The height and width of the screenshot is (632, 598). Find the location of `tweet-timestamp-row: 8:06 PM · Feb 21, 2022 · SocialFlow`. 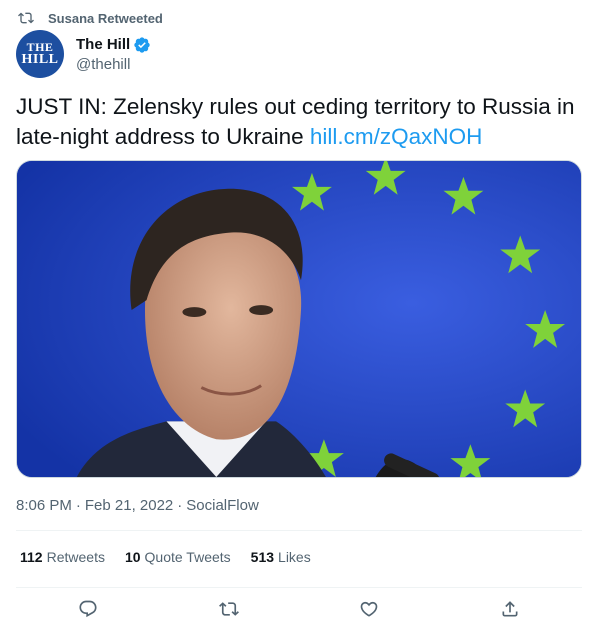

tweet-timestamp-row: 8:06 PM · Feb 21, 2022 · SocialFlow is located at coordinates (137, 505).